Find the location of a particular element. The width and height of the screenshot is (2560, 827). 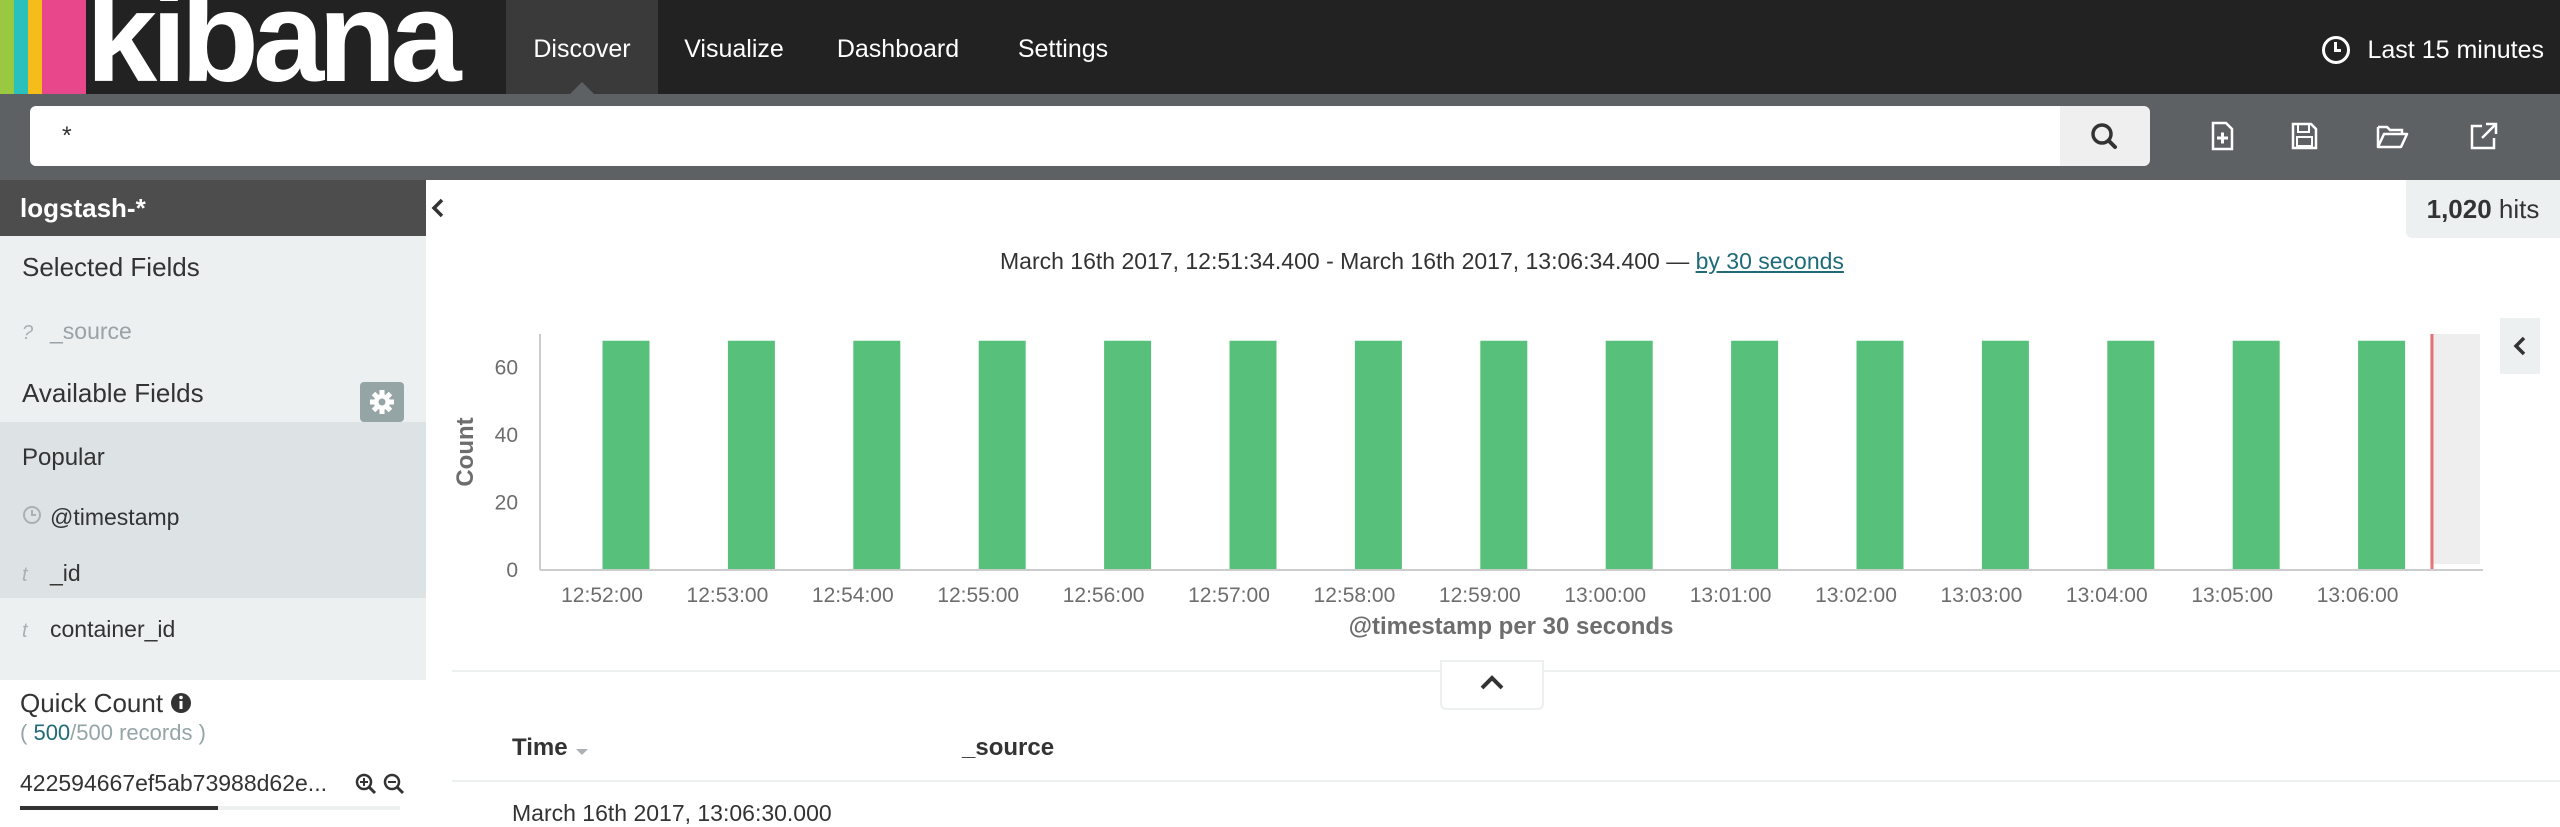

field-name: _source is located at coordinates (91, 331).